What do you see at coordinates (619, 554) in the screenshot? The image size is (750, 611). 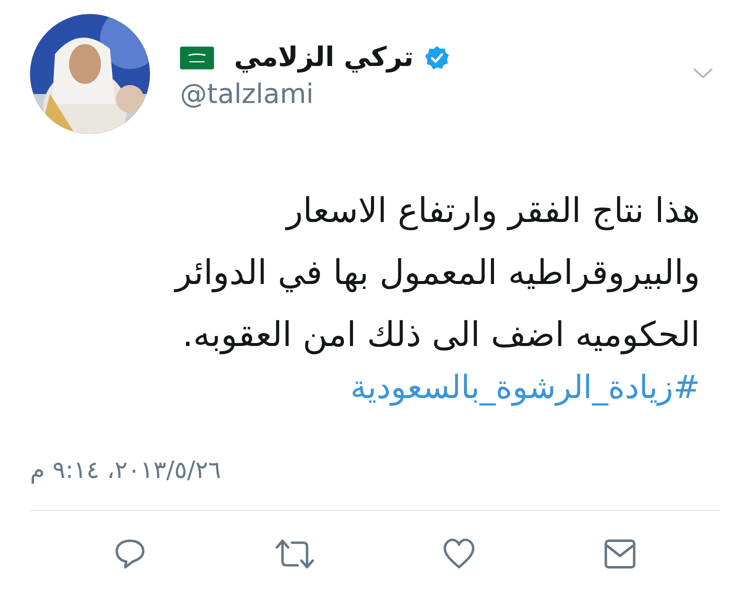 I see `mail-icon` at bounding box center [619, 554].